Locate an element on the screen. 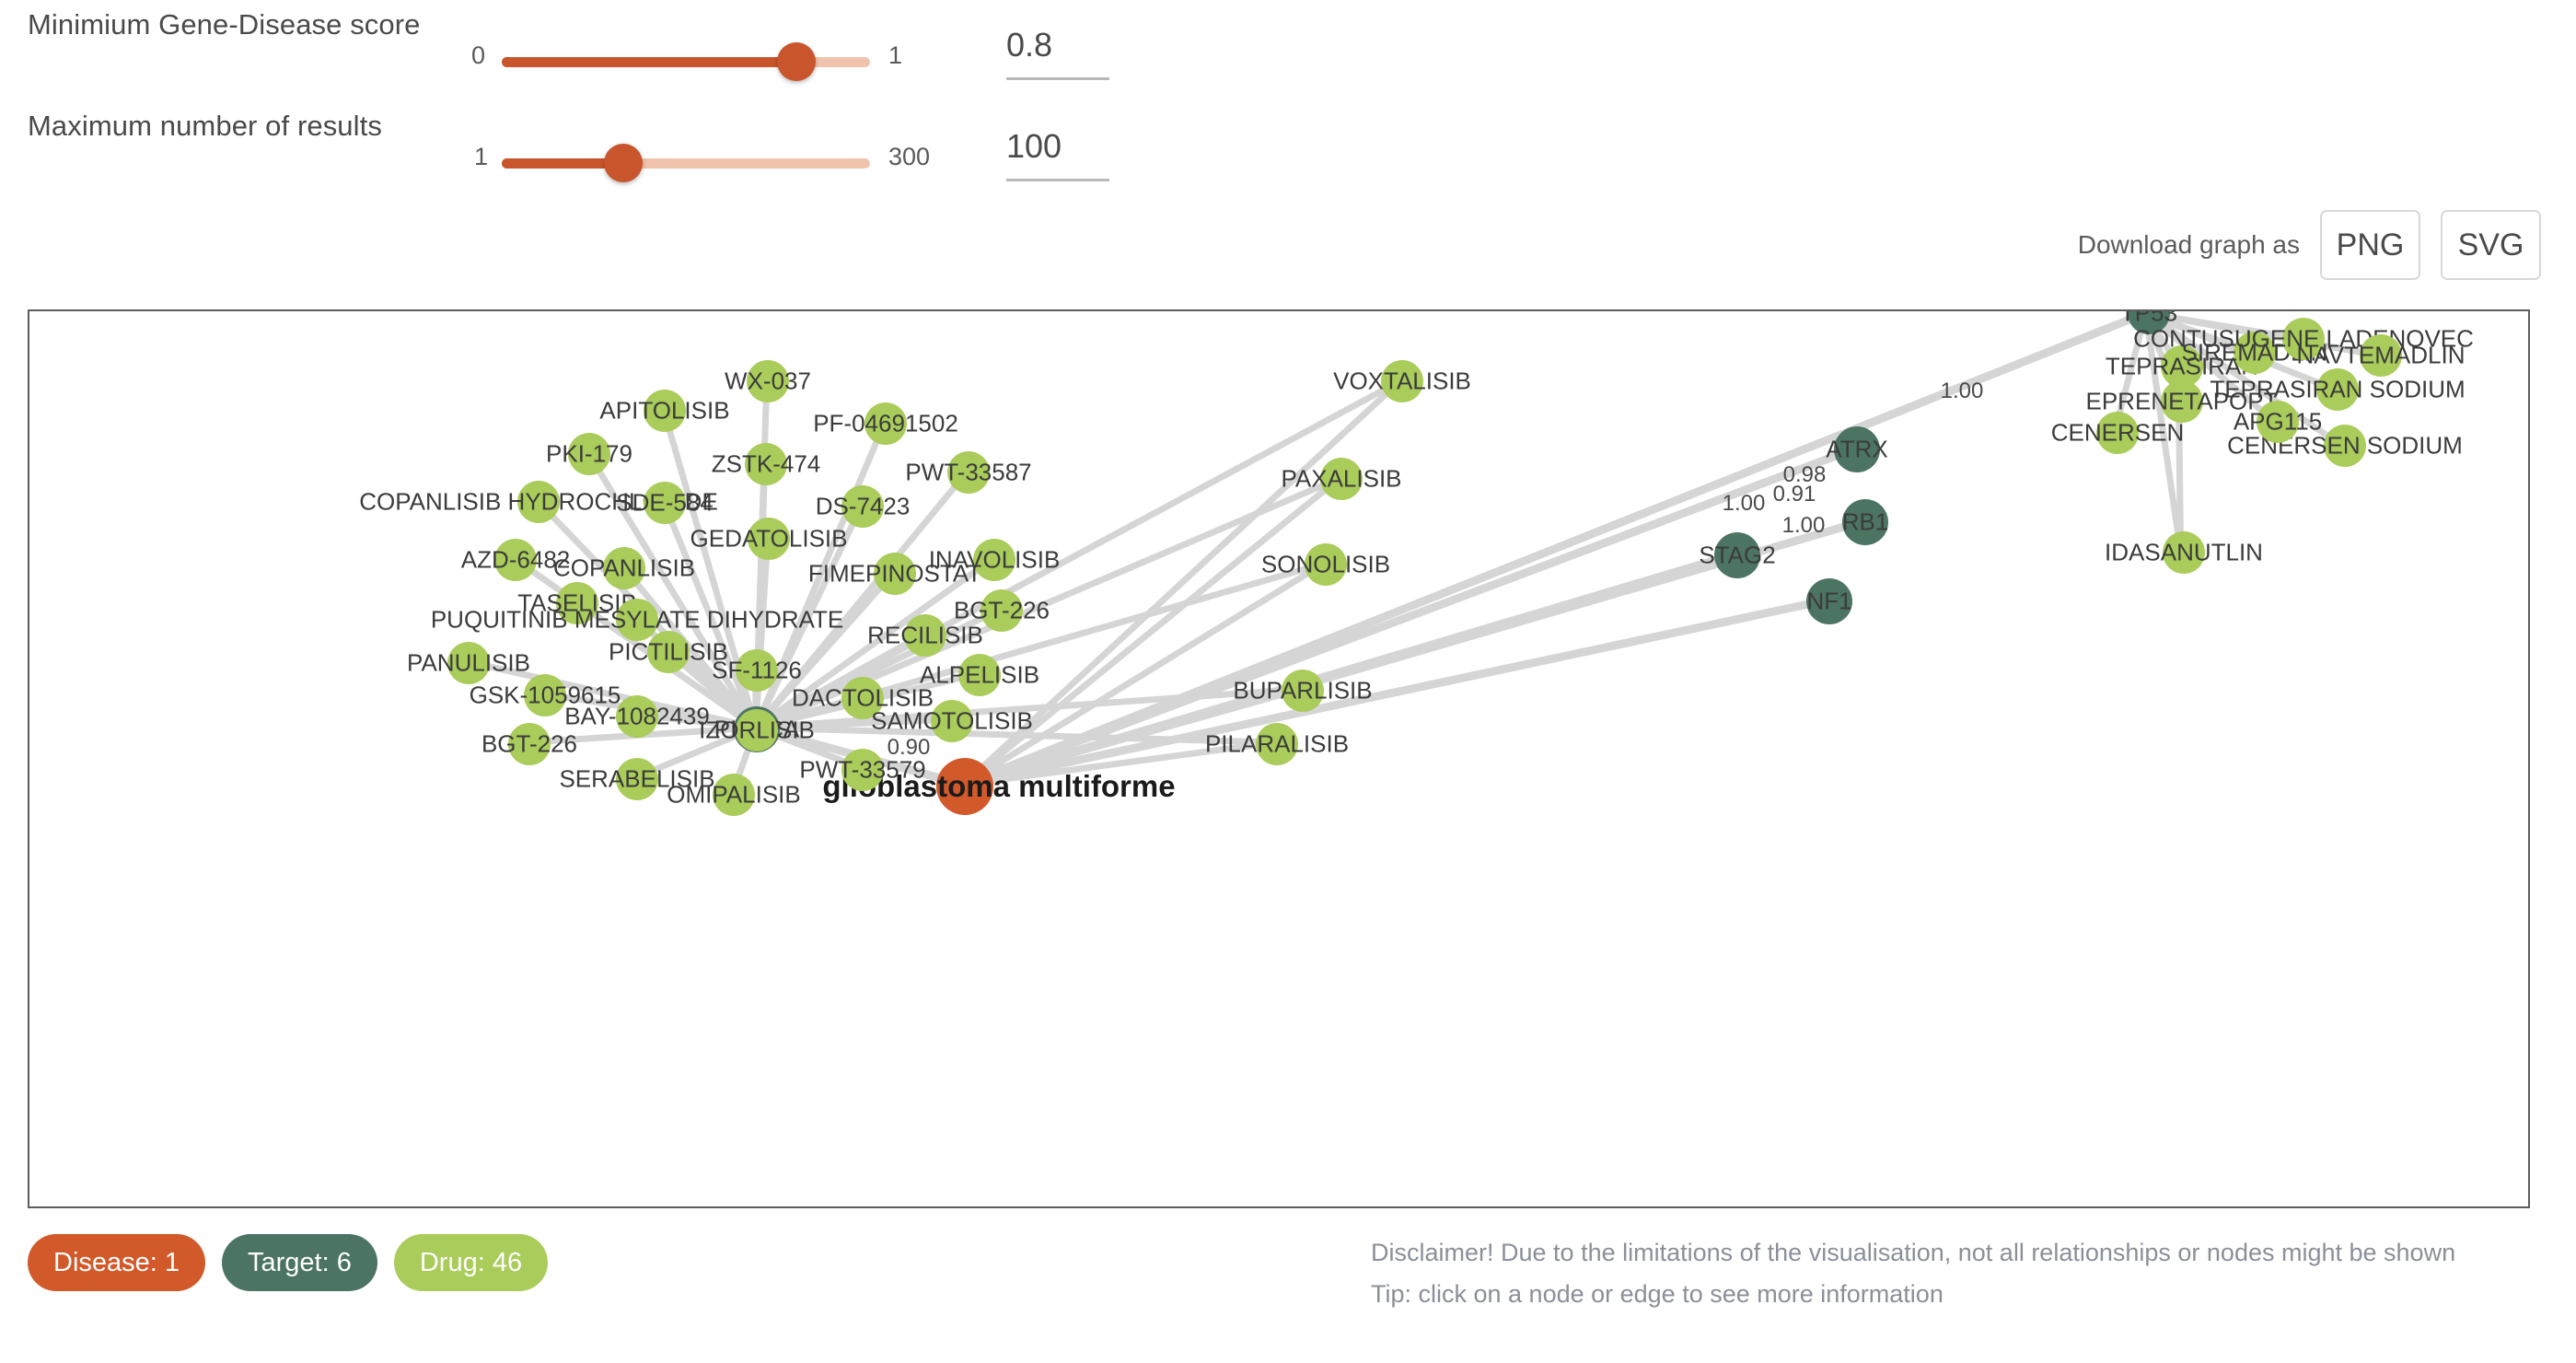  graph-node-pf04691502 is located at coordinates (885, 423).